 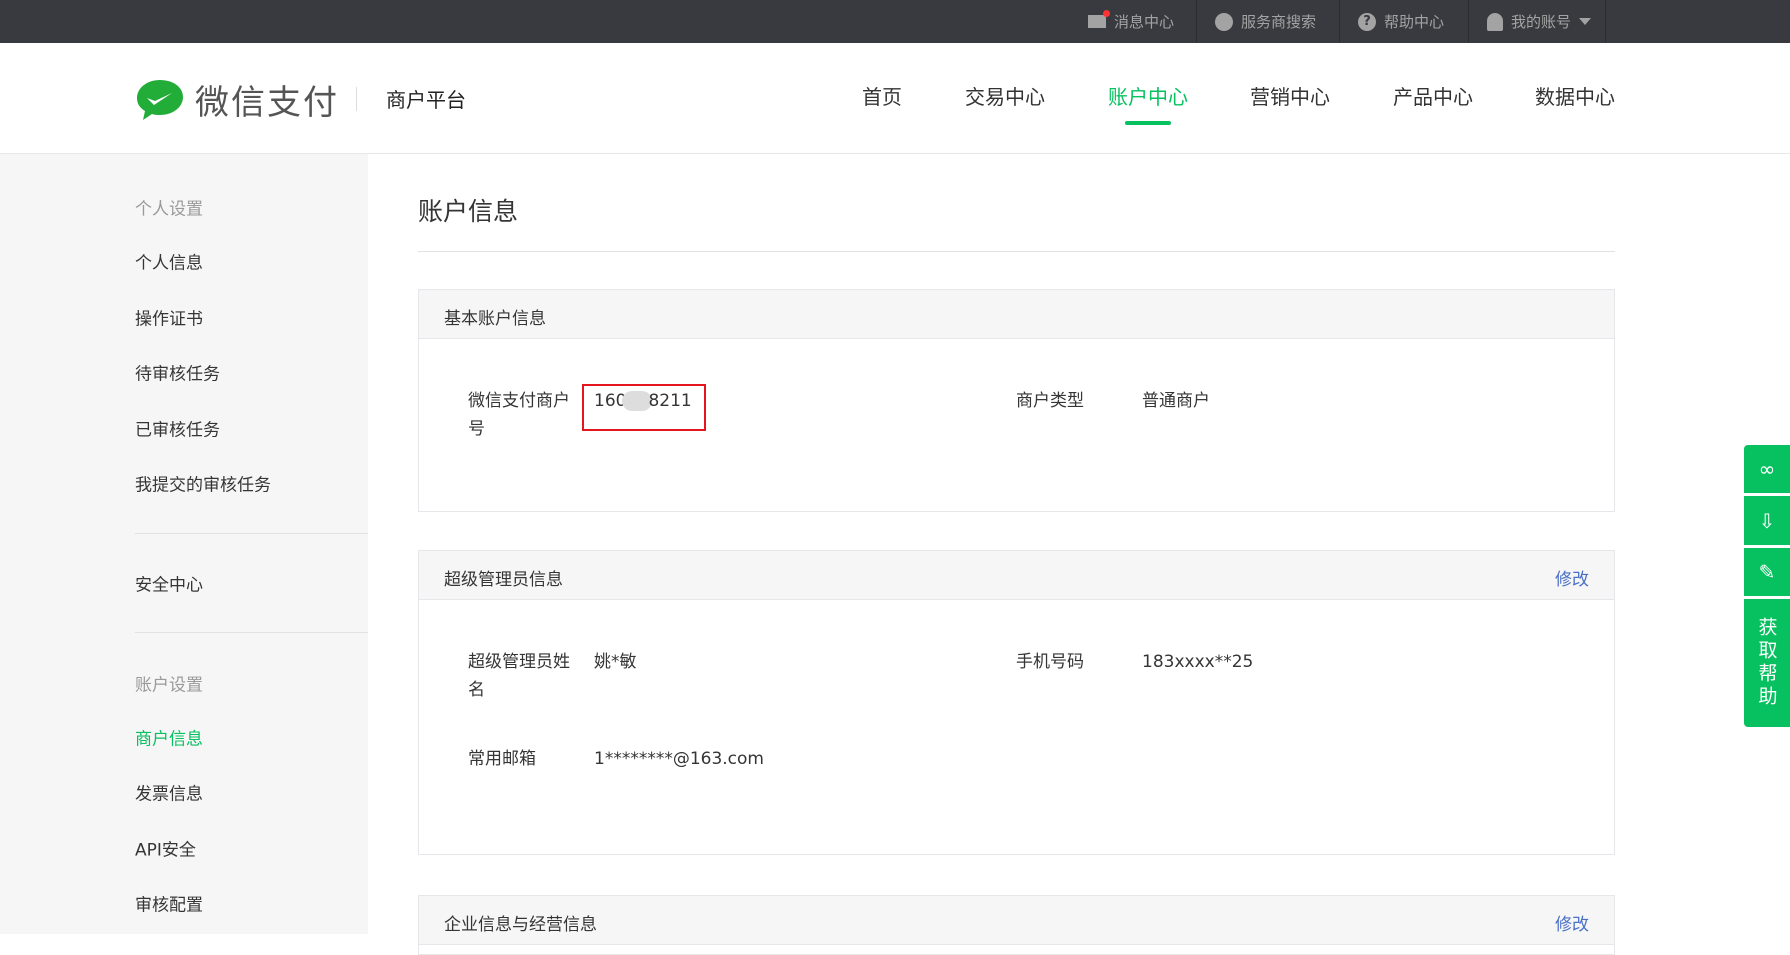 I want to click on sidebar-item-reviewed: 已审核任务, so click(x=177, y=428).